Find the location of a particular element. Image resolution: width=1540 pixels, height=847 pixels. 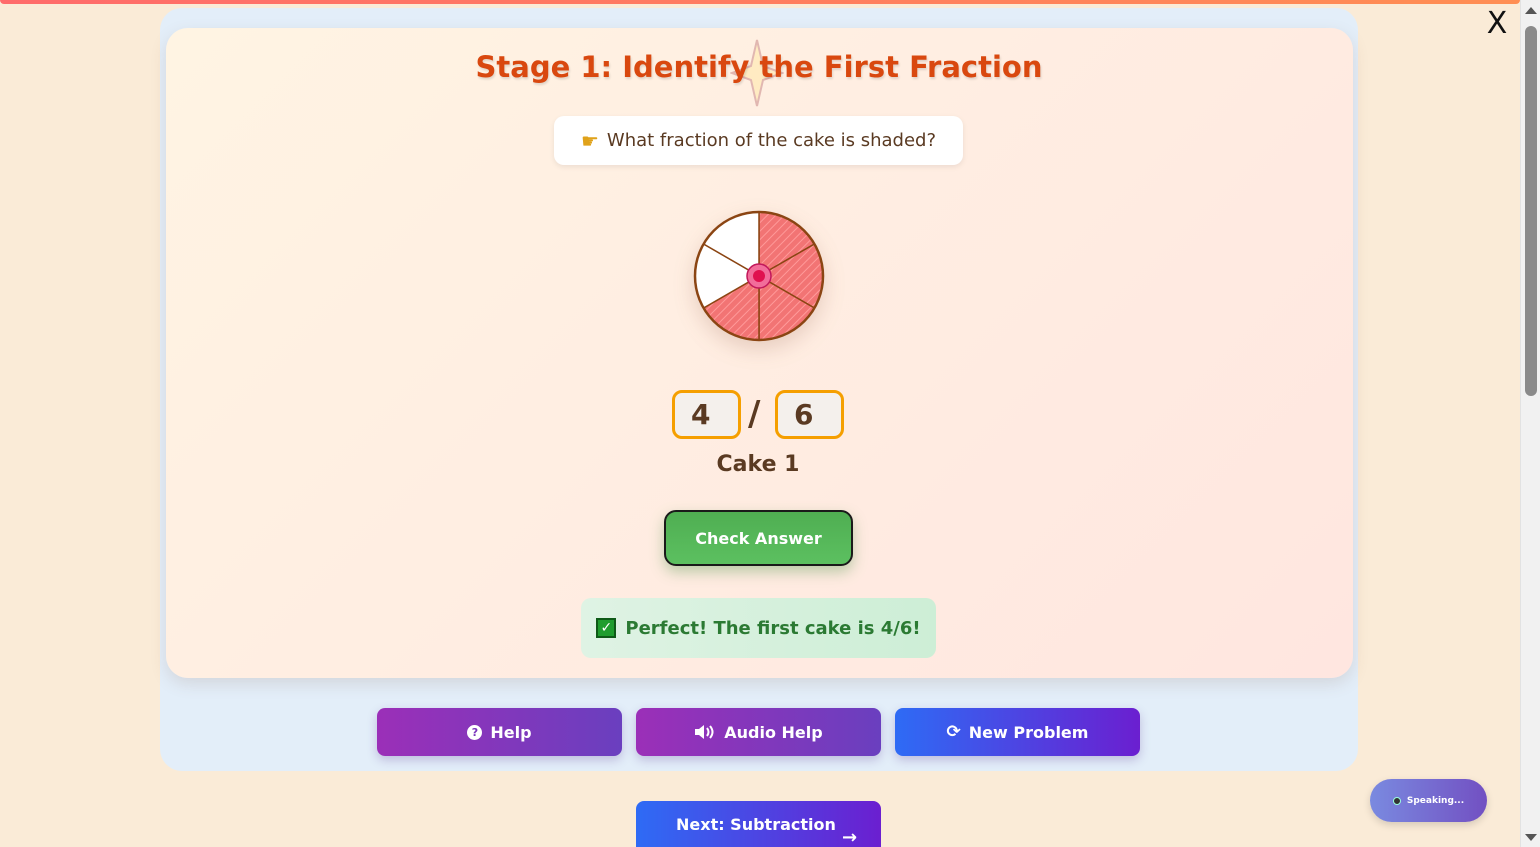

help-button: ? Help is located at coordinates (499, 732).